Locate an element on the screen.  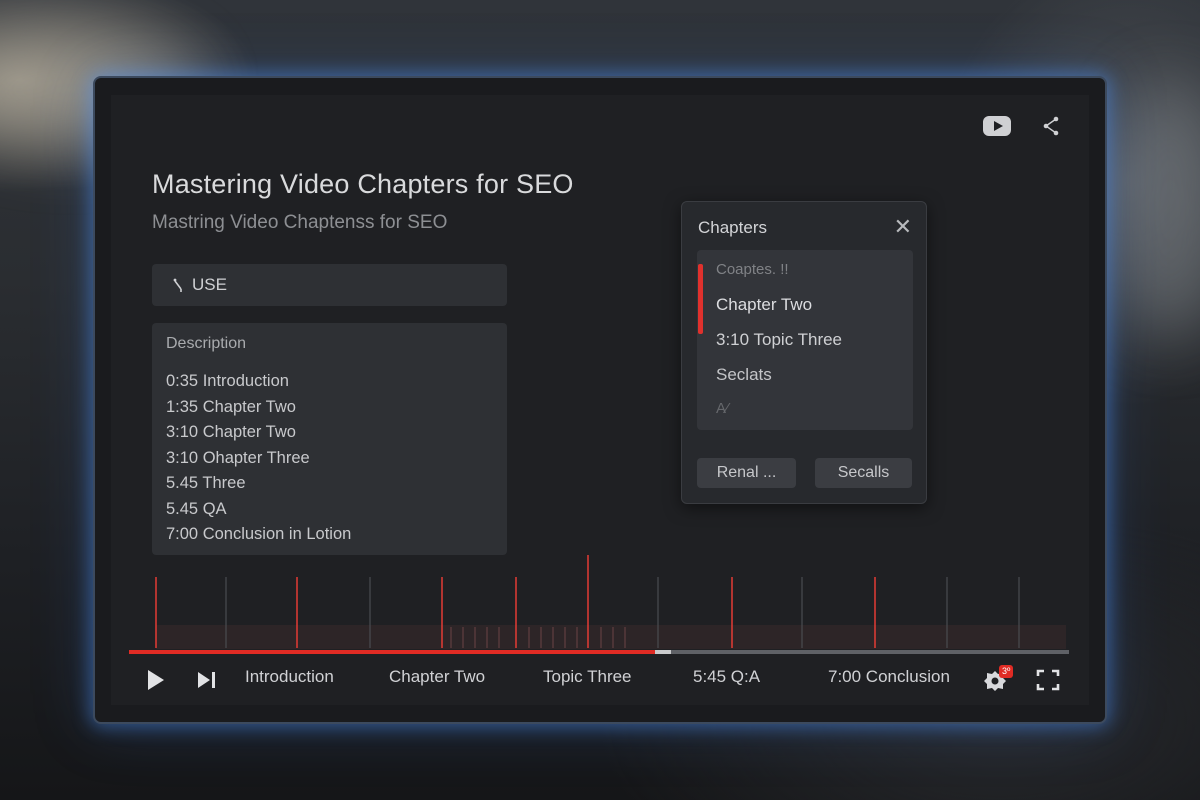
chapter-item: Seclats is located at coordinates (744, 375).